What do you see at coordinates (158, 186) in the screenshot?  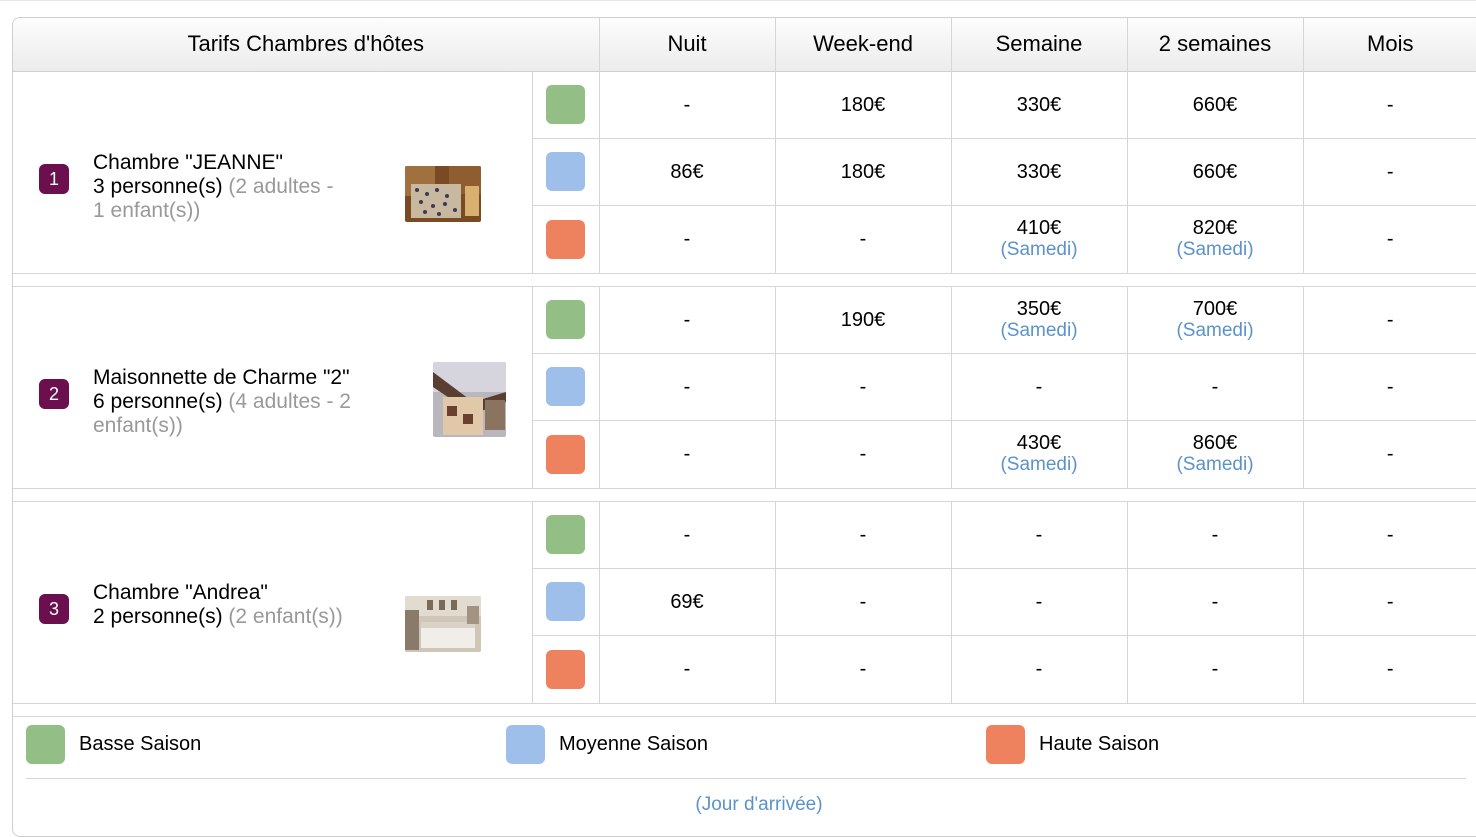 I see `room-capacity: 3 personne(s)` at bounding box center [158, 186].